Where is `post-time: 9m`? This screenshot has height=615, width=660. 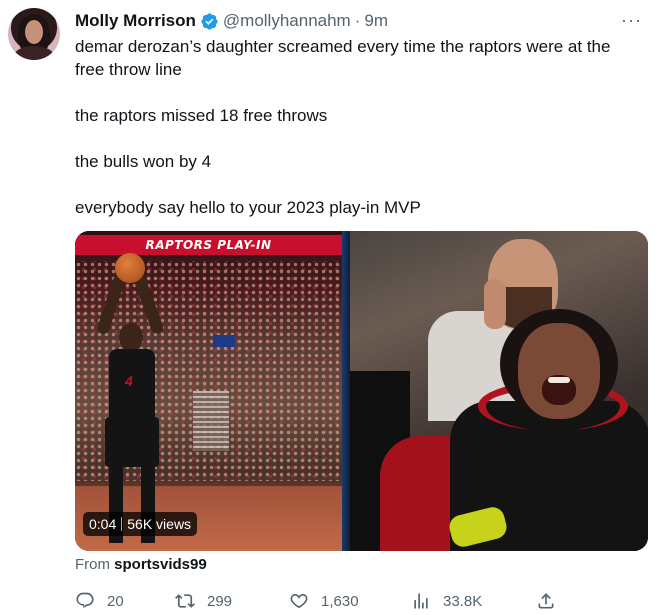
post-time: 9m is located at coordinates (376, 21).